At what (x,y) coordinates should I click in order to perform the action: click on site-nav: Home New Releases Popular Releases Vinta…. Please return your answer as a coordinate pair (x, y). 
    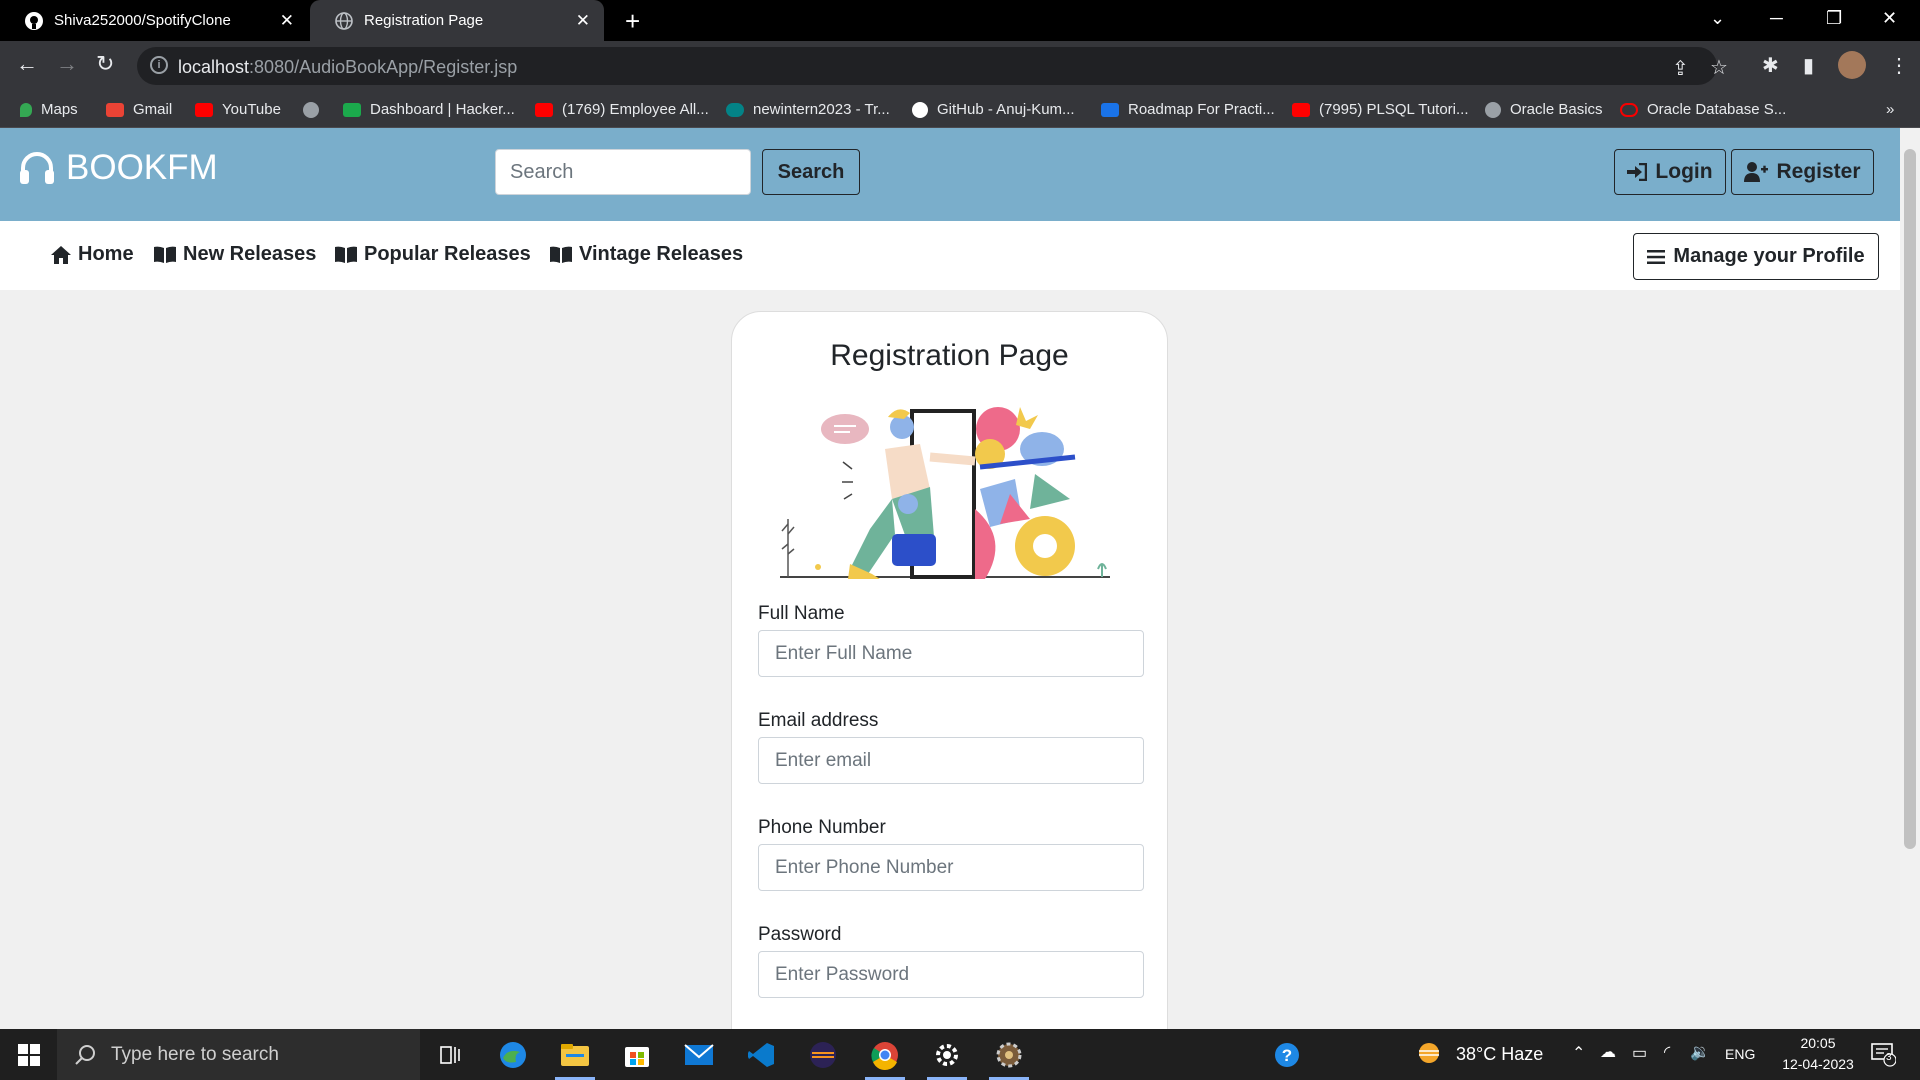
    Looking at the image, I should click on (950, 255).